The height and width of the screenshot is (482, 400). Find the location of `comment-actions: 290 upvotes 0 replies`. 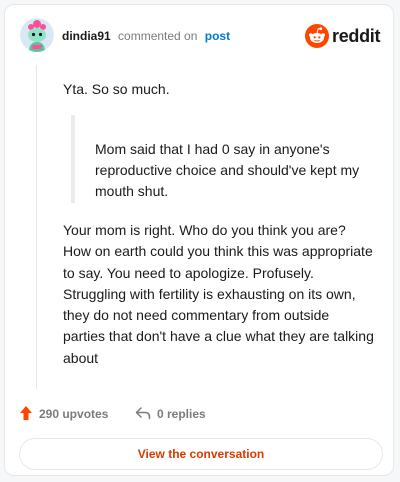

comment-actions: 290 upvotes 0 replies is located at coordinates (199, 414).